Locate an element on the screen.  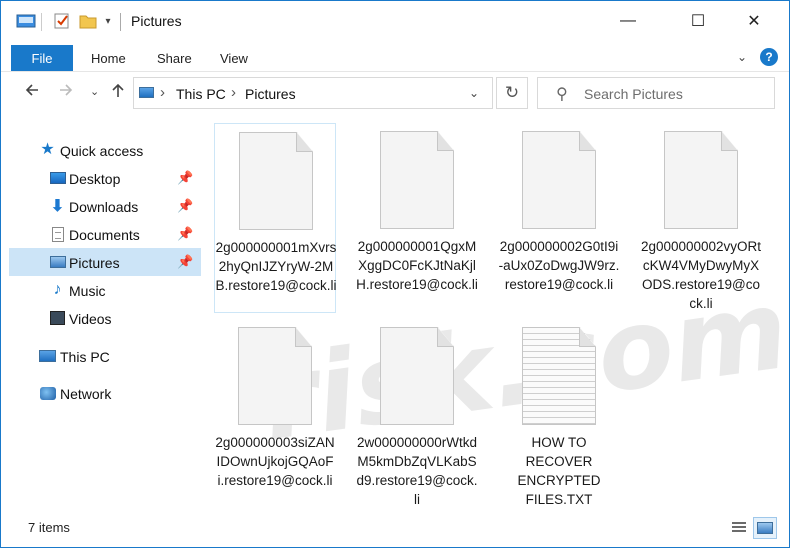
details-view-icon is located at coordinates (739, 528).